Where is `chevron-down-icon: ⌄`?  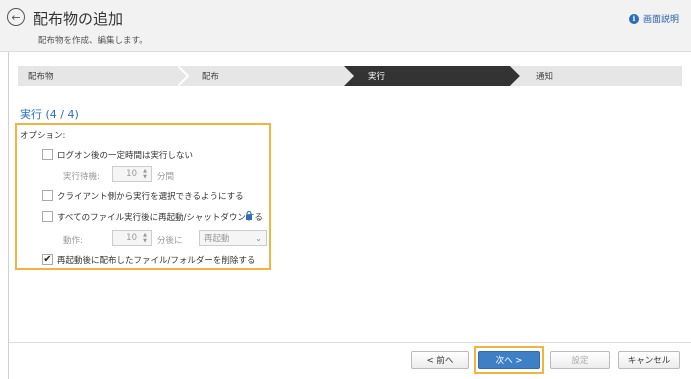
chevron-down-icon: ⌄ is located at coordinates (258, 238).